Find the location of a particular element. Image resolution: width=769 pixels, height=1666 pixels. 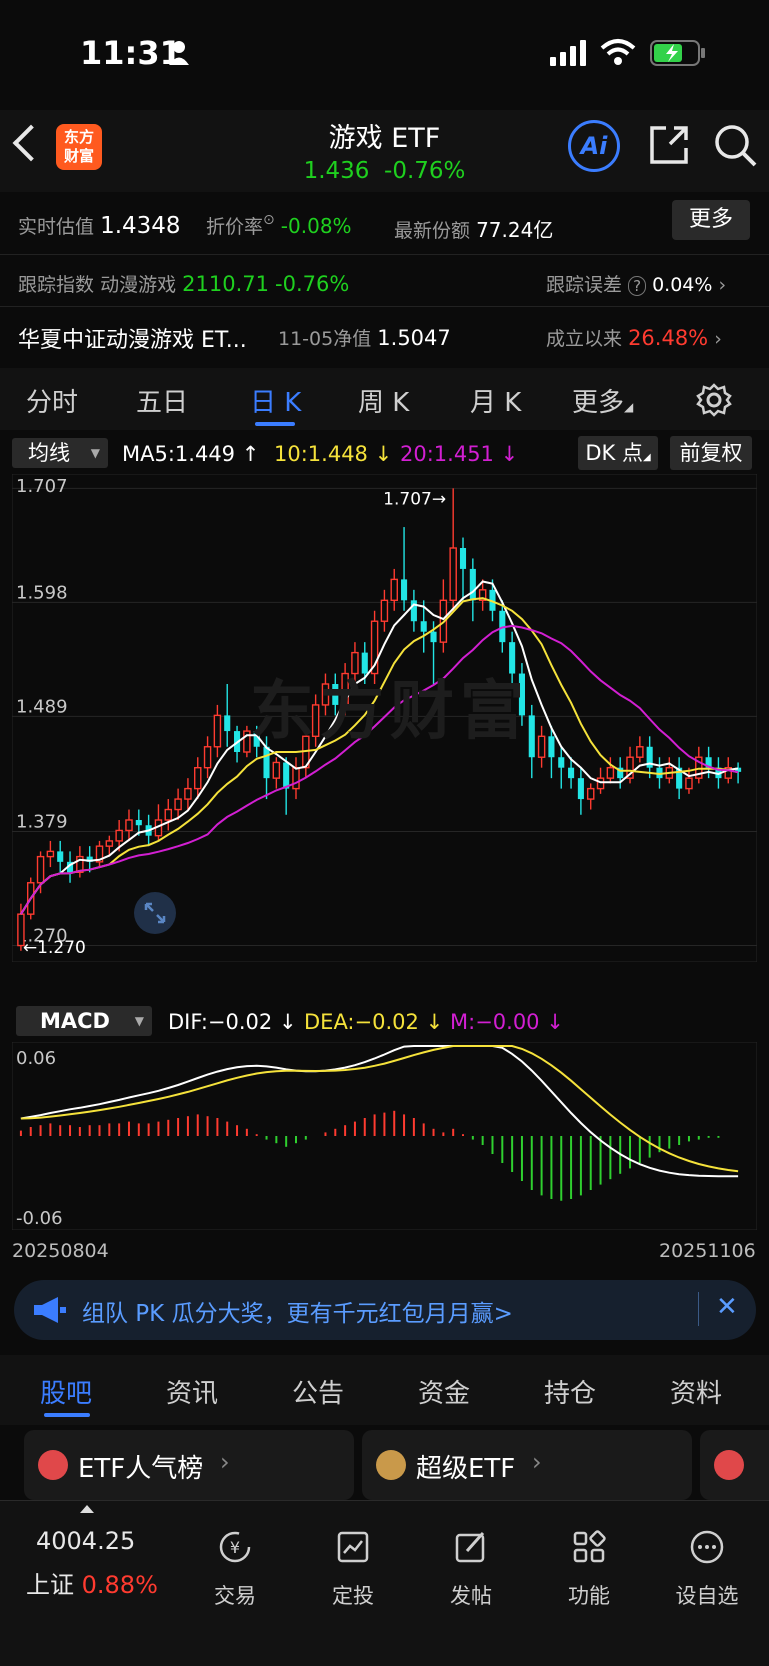

adjust-button: 前复权 is located at coordinates (711, 453).